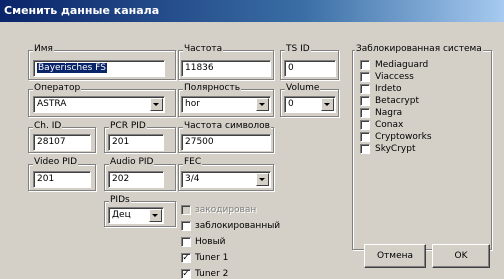 This screenshot has height=279, width=504. Describe the element at coordinates (132, 162) in the screenshot. I see `audio-pid-label: Audio PID` at that location.